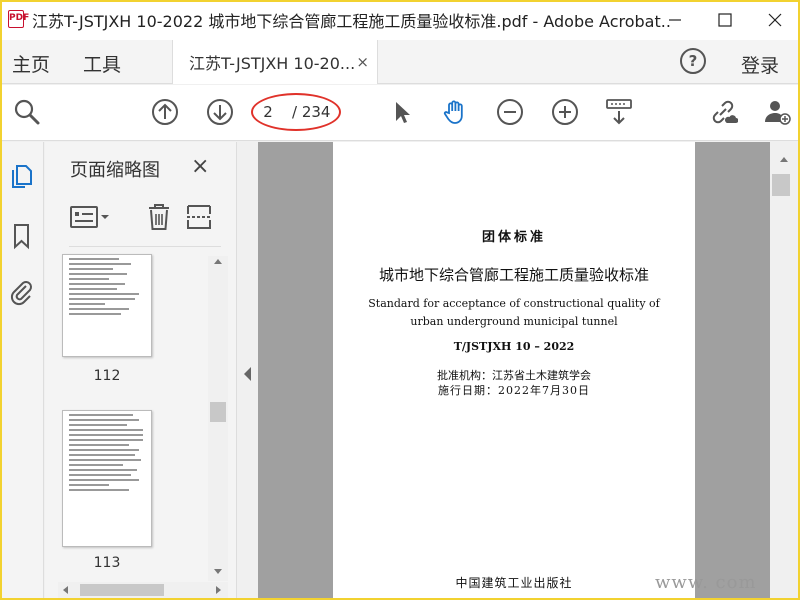 Image resolution: width=800 pixels, height=600 pixels. Describe the element at coordinates (199, 217) in the screenshot. I see `extract-page-icon` at that location.